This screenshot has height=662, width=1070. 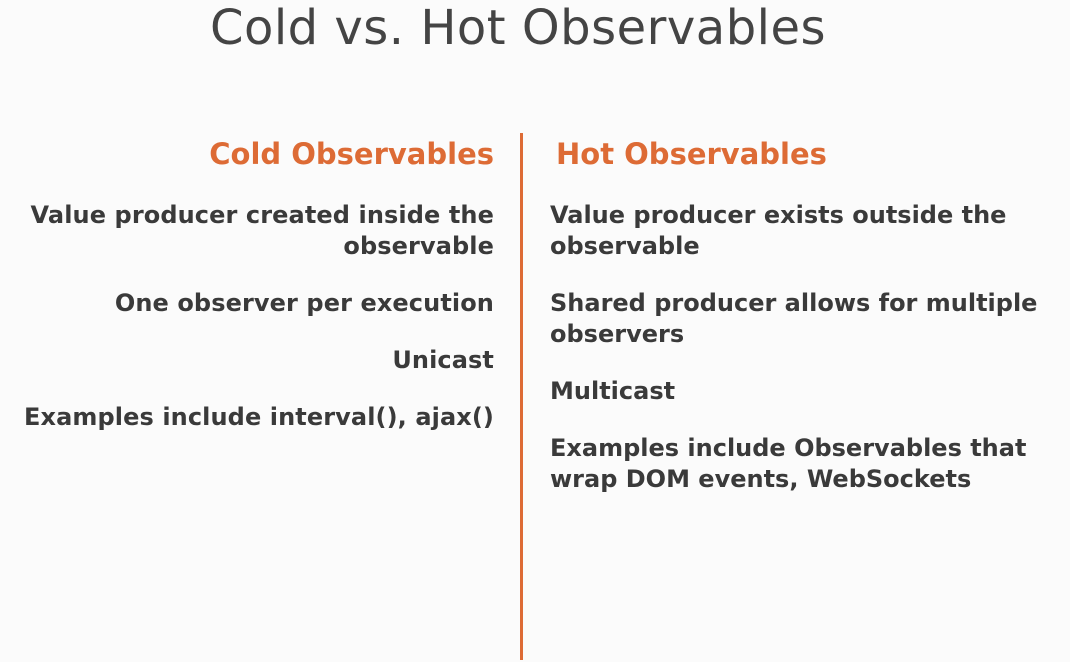 I want to click on hot-item-multicast: Multicast, so click(x=613, y=391).